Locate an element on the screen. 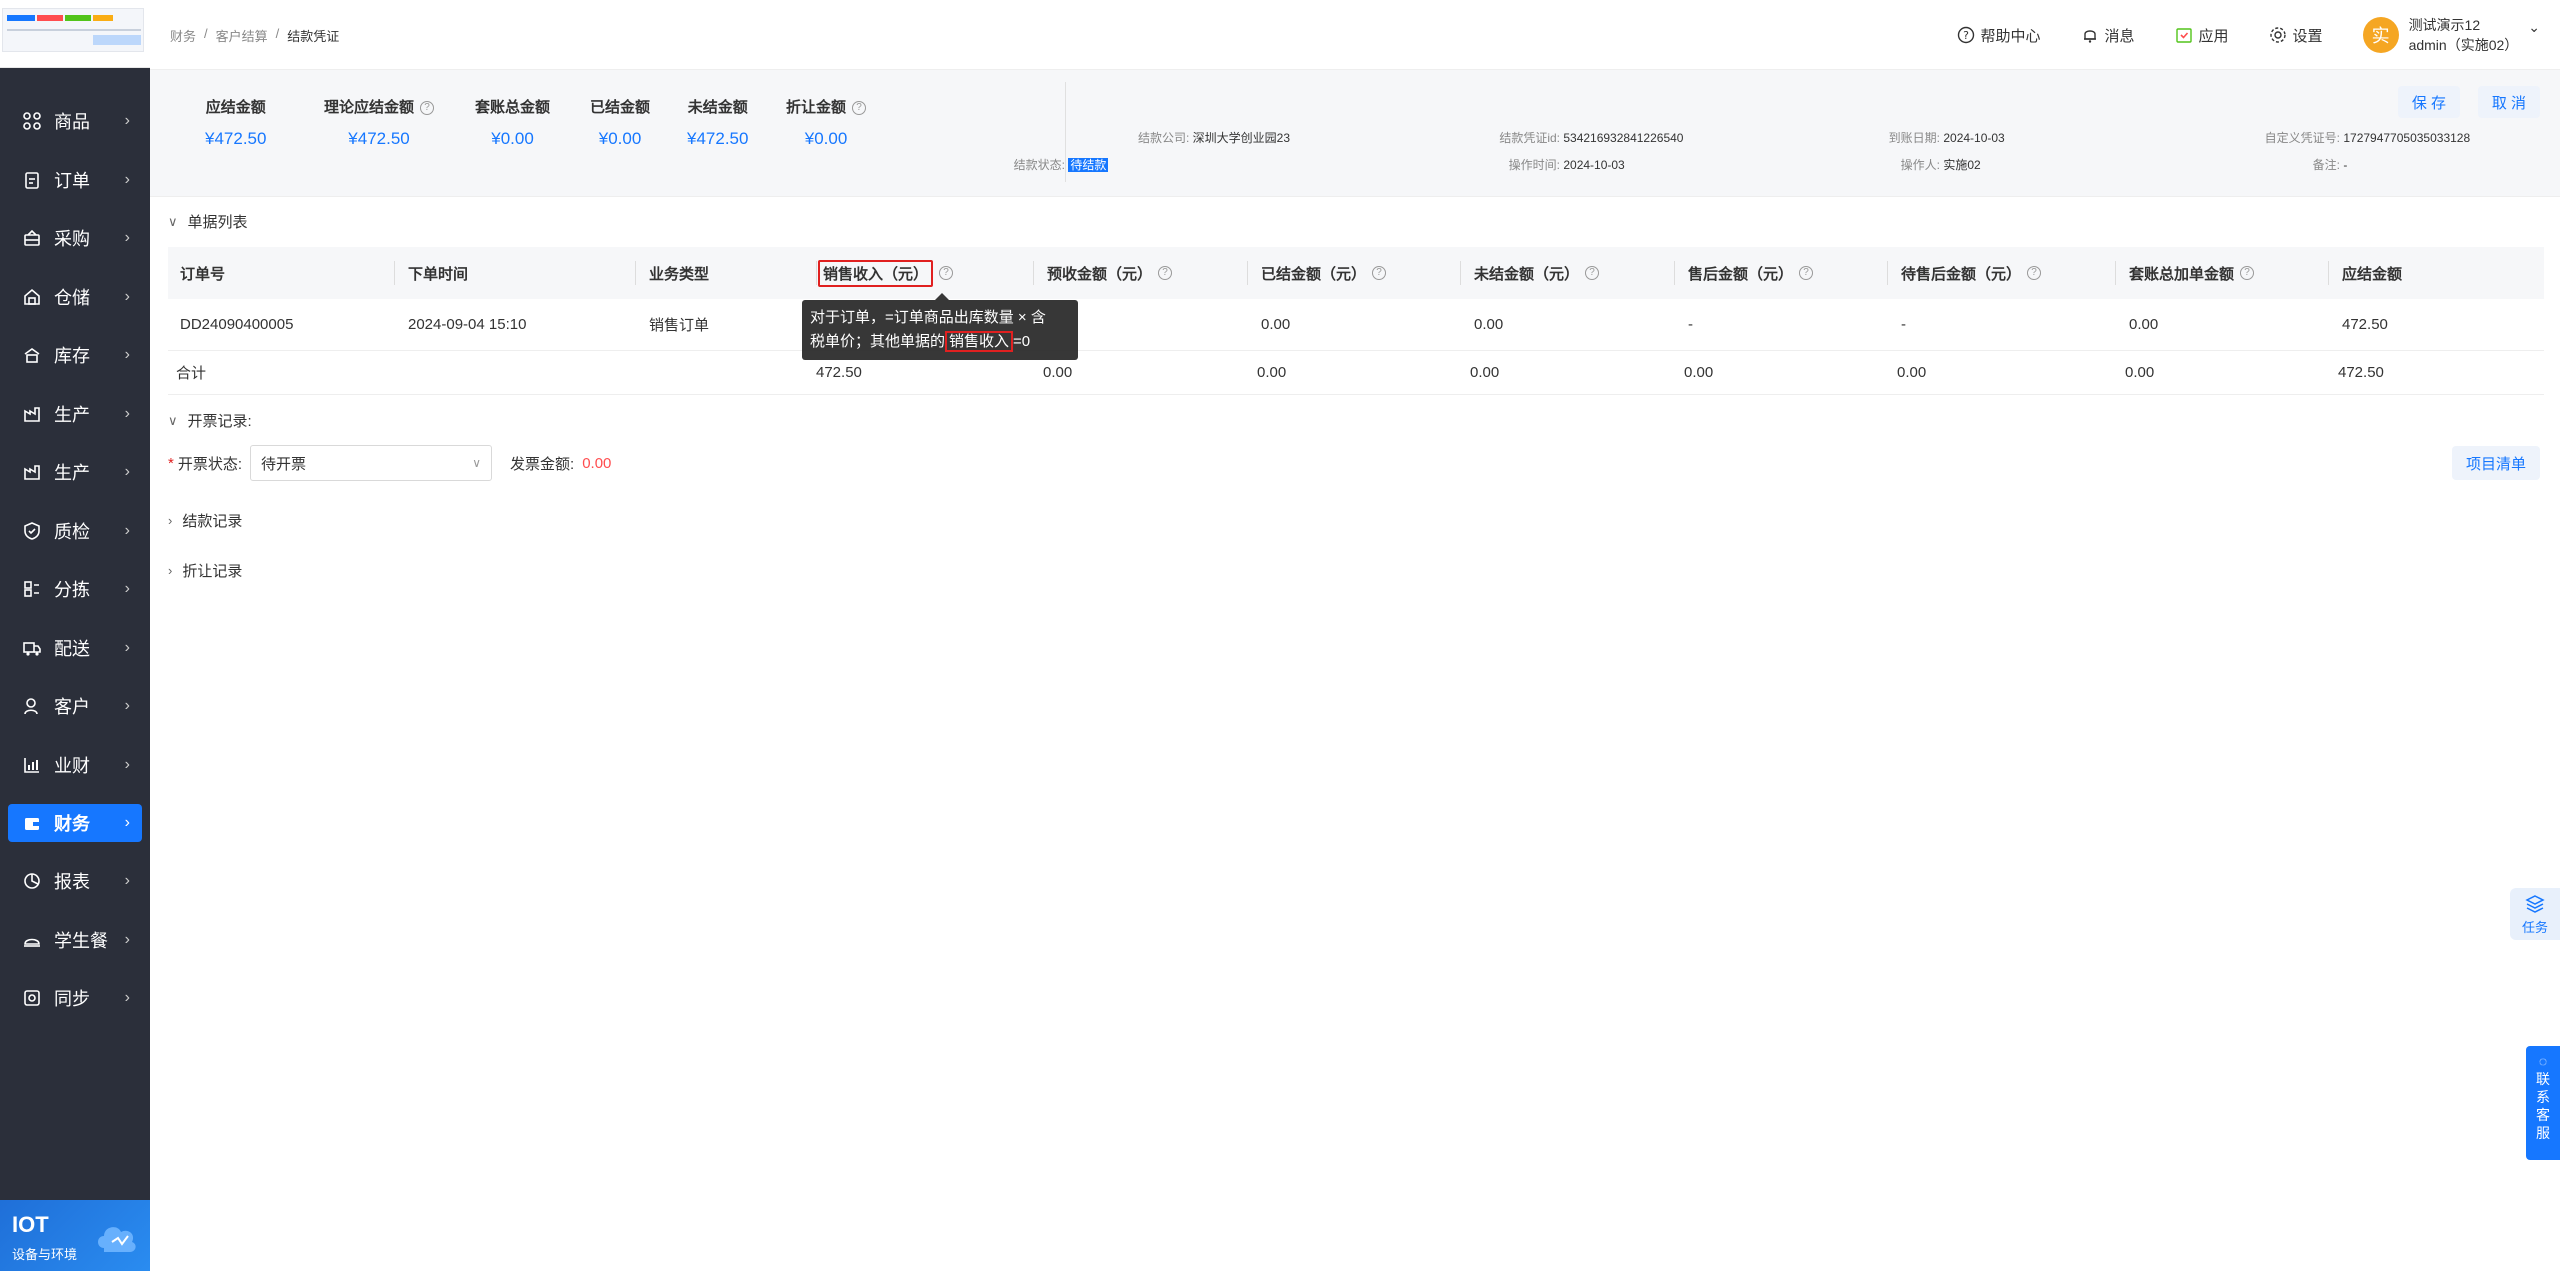 The image size is (2560, 1271). col-order-time: 下单时间 is located at coordinates (438, 274).